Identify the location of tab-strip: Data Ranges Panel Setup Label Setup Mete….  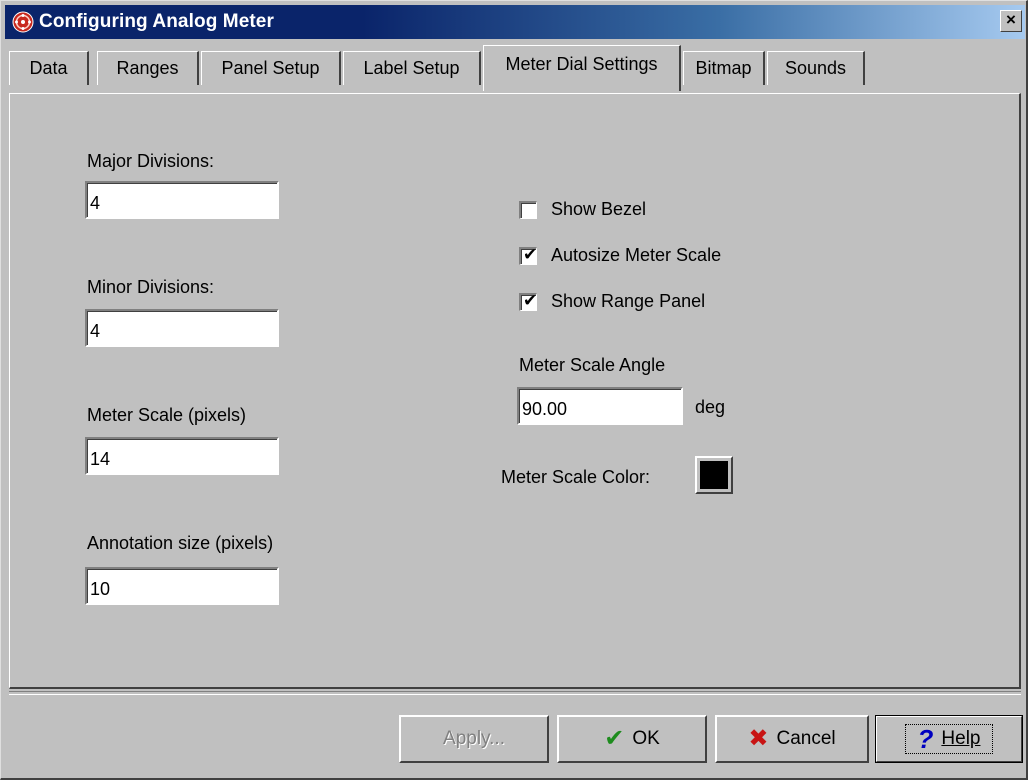
(515, 70).